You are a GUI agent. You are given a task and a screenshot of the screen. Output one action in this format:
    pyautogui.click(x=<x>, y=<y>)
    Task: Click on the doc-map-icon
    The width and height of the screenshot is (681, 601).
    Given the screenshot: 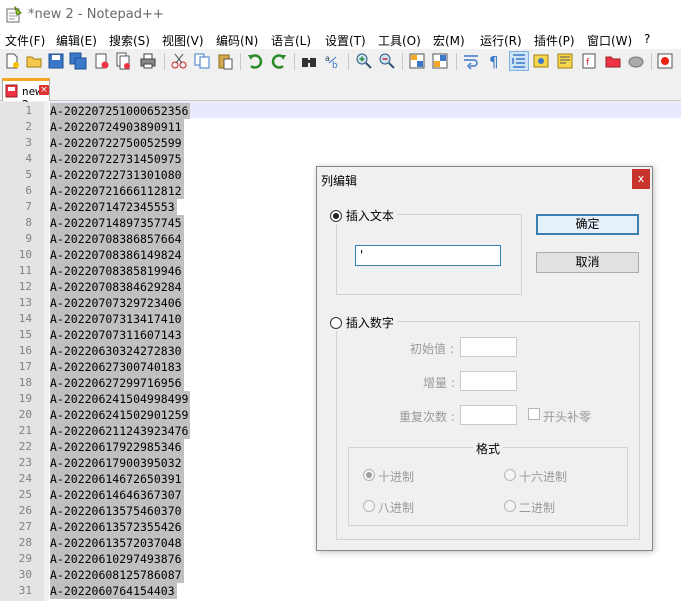 What is the action you would take?
    pyautogui.click(x=565, y=61)
    